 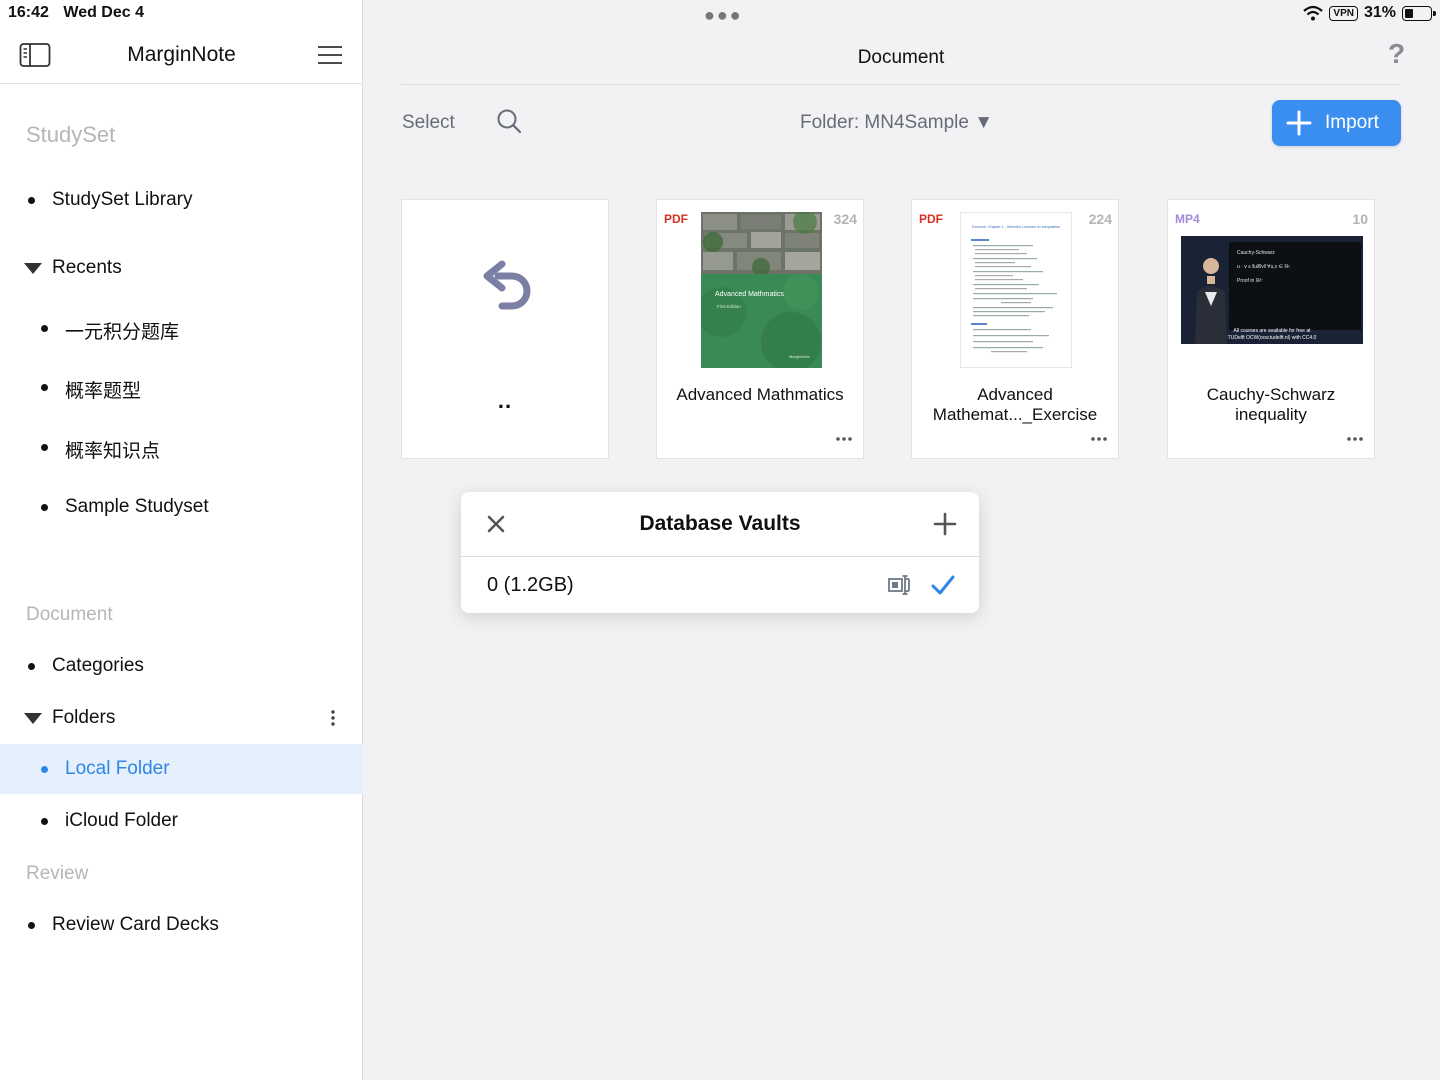 I want to click on sidebar-item-label: 一元积分题库, so click(x=122, y=332).